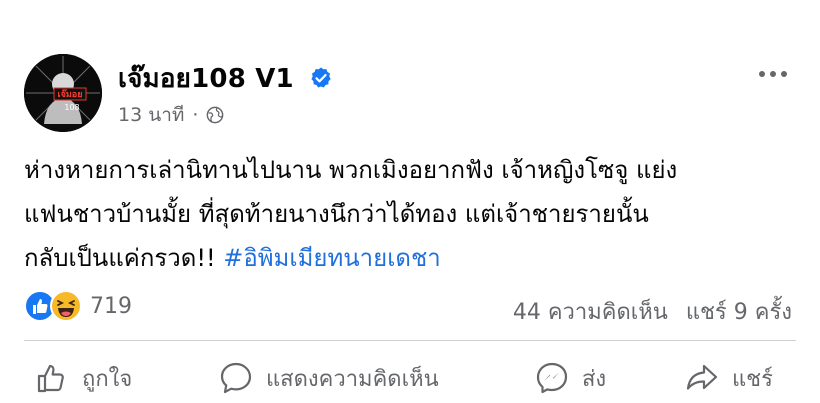 Image resolution: width=820 pixels, height=403 pixels. I want to click on author-name: เจ๊มอย108 V1, so click(225, 78).